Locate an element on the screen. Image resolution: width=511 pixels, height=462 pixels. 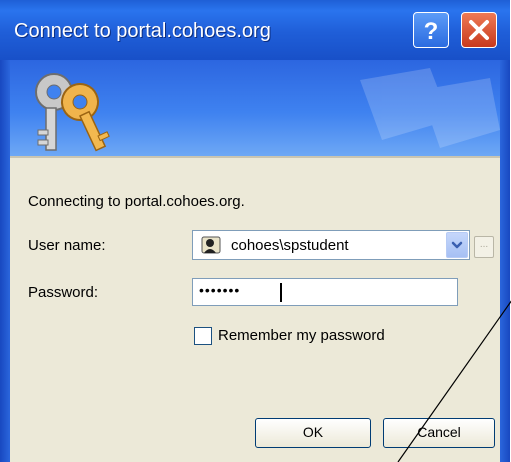
annotation-line is located at coordinates (454, 381).